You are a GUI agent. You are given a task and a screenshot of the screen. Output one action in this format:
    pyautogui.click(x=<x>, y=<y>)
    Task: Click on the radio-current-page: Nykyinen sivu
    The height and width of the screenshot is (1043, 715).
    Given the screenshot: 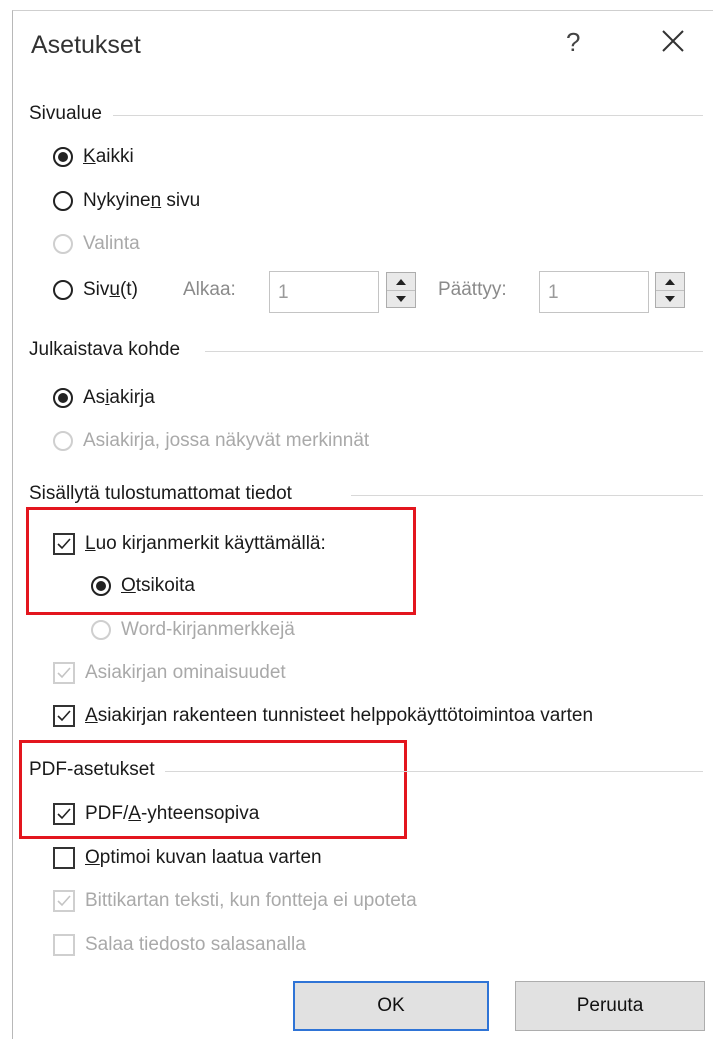 What is the action you would take?
    pyautogui.click(x=126, y=201)
    